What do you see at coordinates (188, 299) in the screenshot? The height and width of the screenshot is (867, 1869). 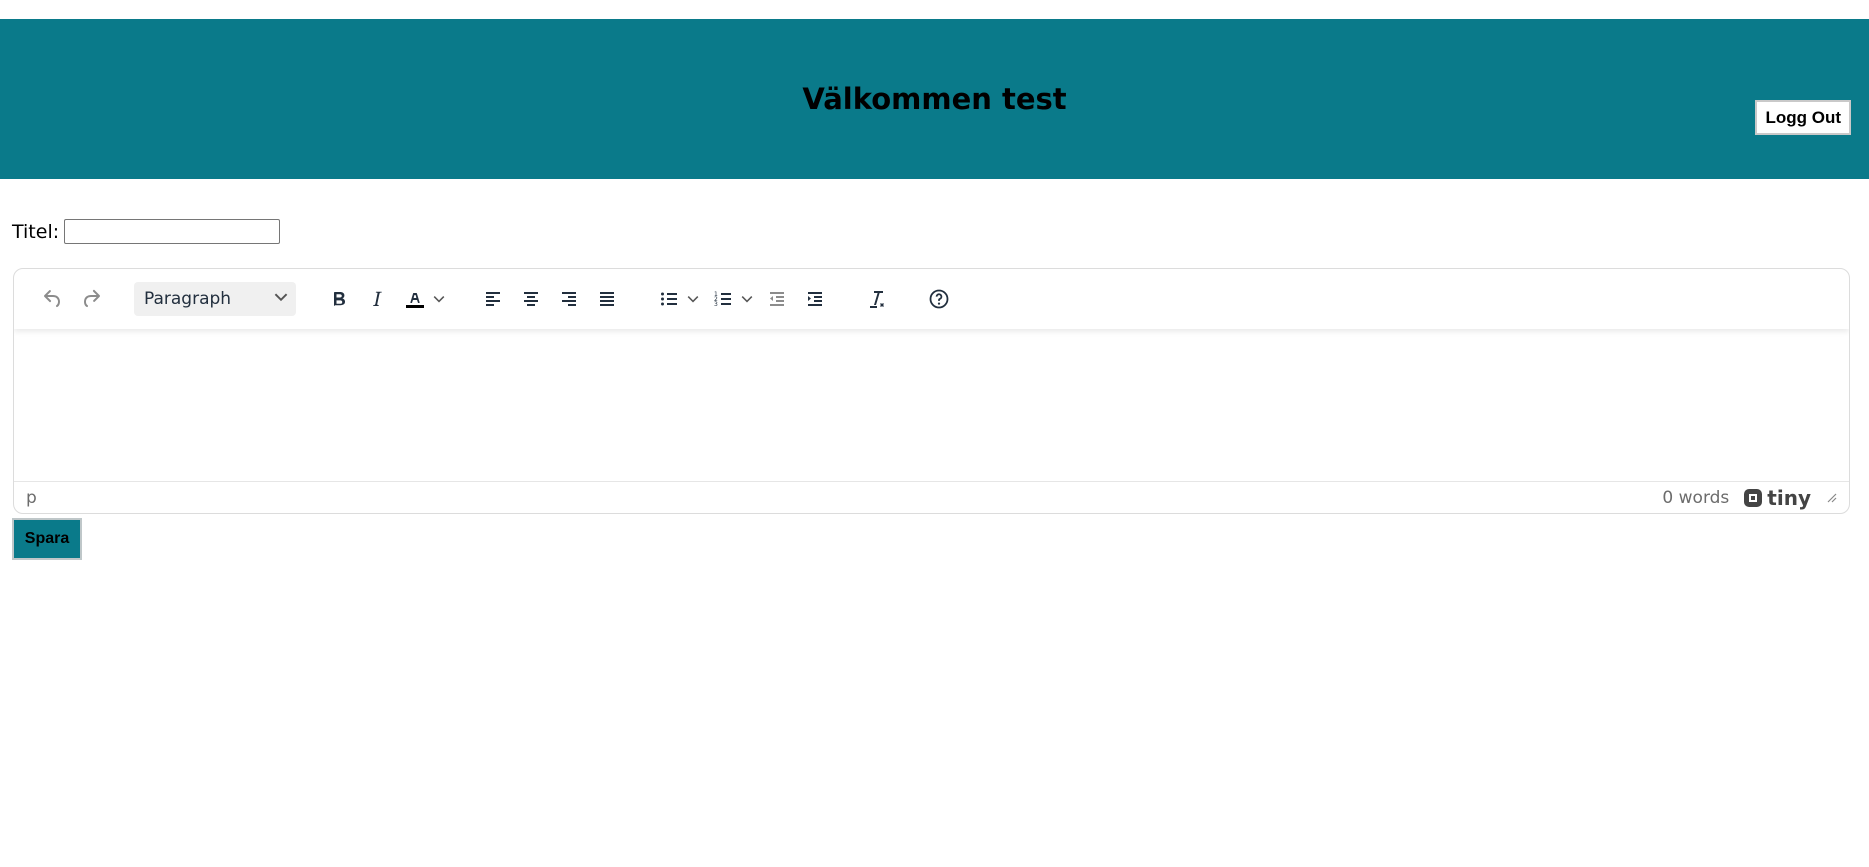 I see `block-format-value: Paragraph` at bounding box center [188, 299].